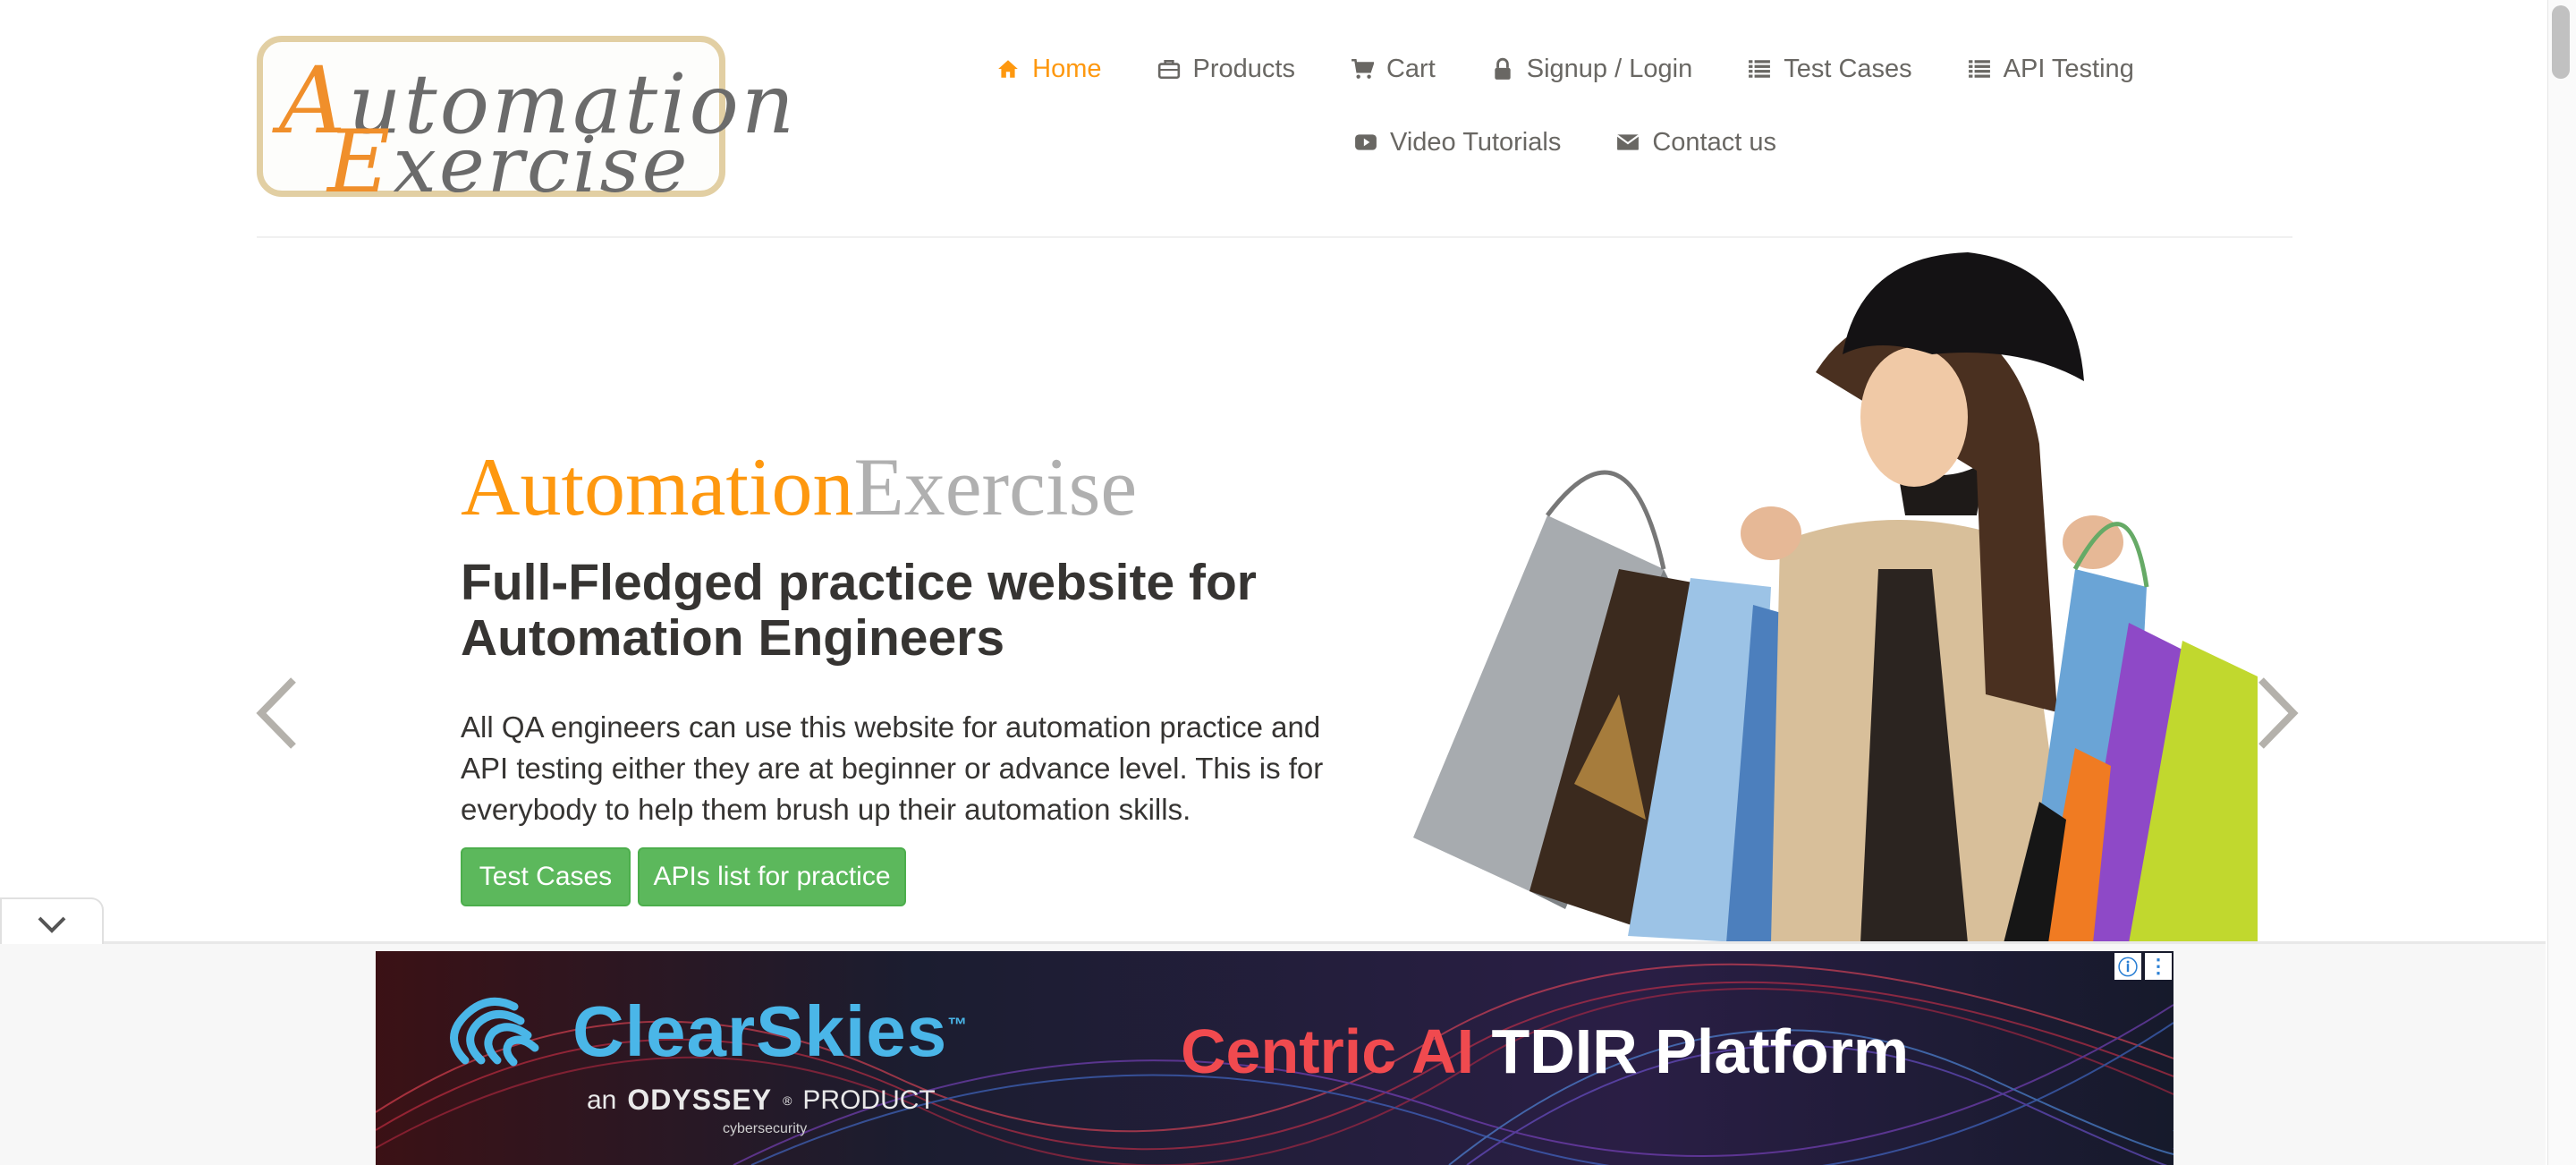 Image resolution: width=2576 pixels, height=1165 pixels. What do you see at coordinates (2143, 966) in the screenshot?
I see `ad-controls: ⓘ ⋮` at bounding box center [2143, 966].